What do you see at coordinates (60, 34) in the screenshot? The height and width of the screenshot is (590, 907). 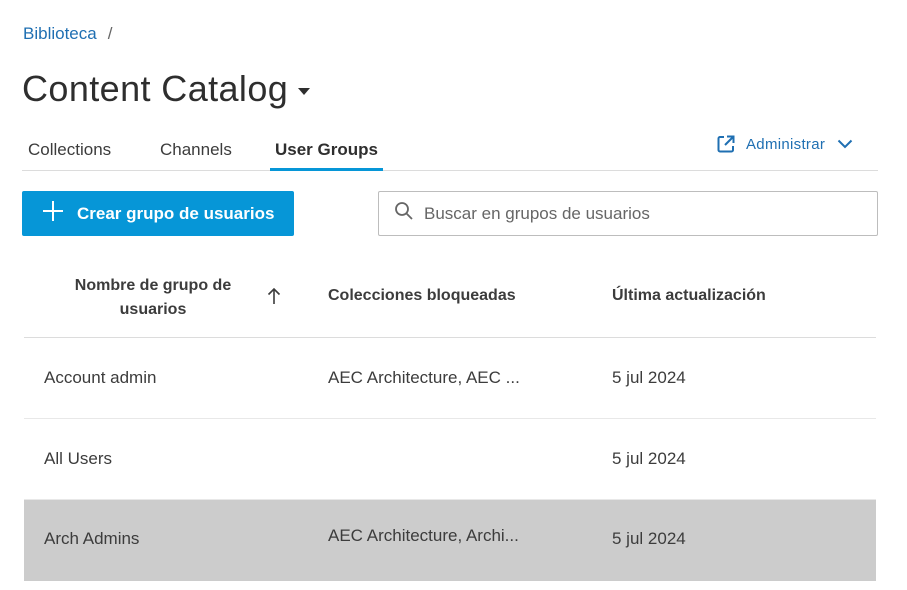 I see `breadcrumb-link-biblioteca: Biblioteca` at bounding box center [60, 34].